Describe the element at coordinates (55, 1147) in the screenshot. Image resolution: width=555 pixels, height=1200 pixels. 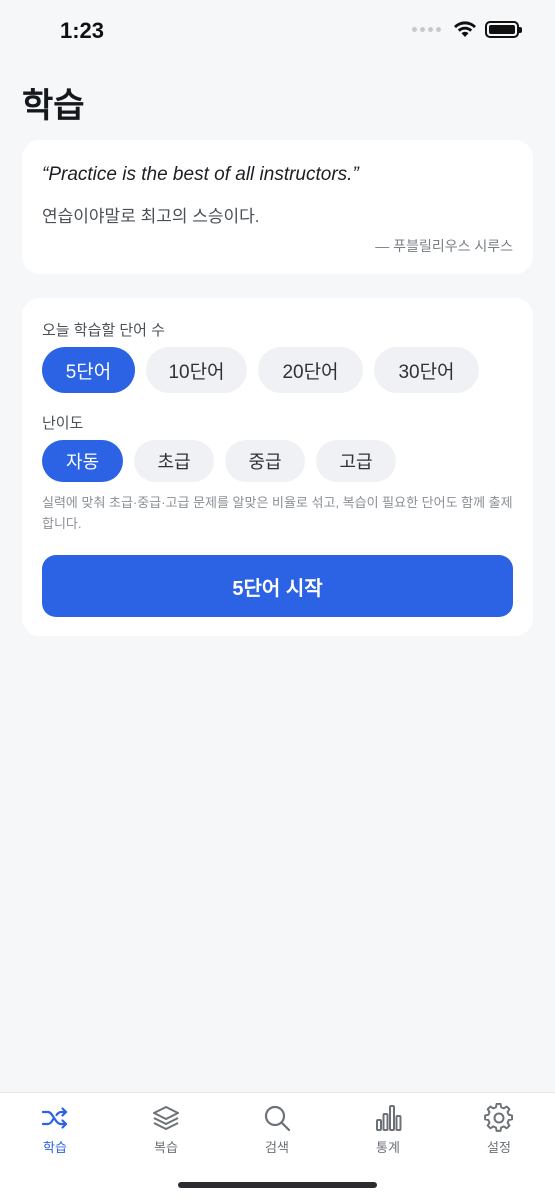
I see `tab-label: 학습` at that location.